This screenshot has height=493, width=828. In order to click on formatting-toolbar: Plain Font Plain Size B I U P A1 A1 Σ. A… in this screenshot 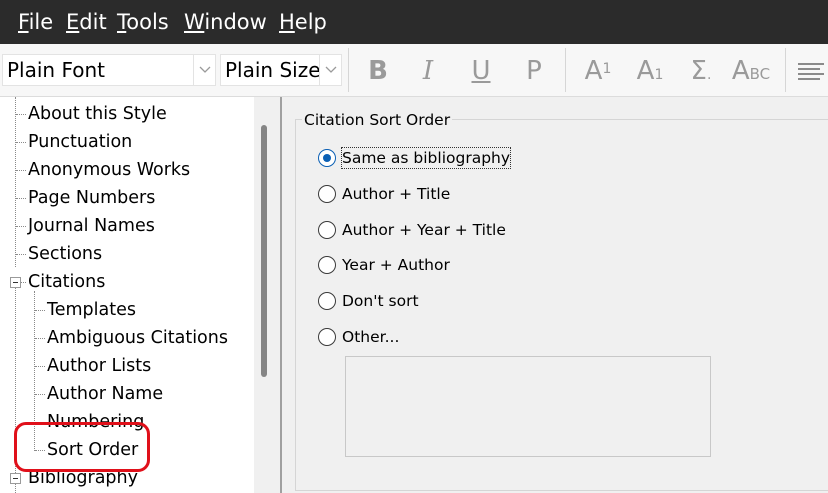, I will do `click(414, 70)`.